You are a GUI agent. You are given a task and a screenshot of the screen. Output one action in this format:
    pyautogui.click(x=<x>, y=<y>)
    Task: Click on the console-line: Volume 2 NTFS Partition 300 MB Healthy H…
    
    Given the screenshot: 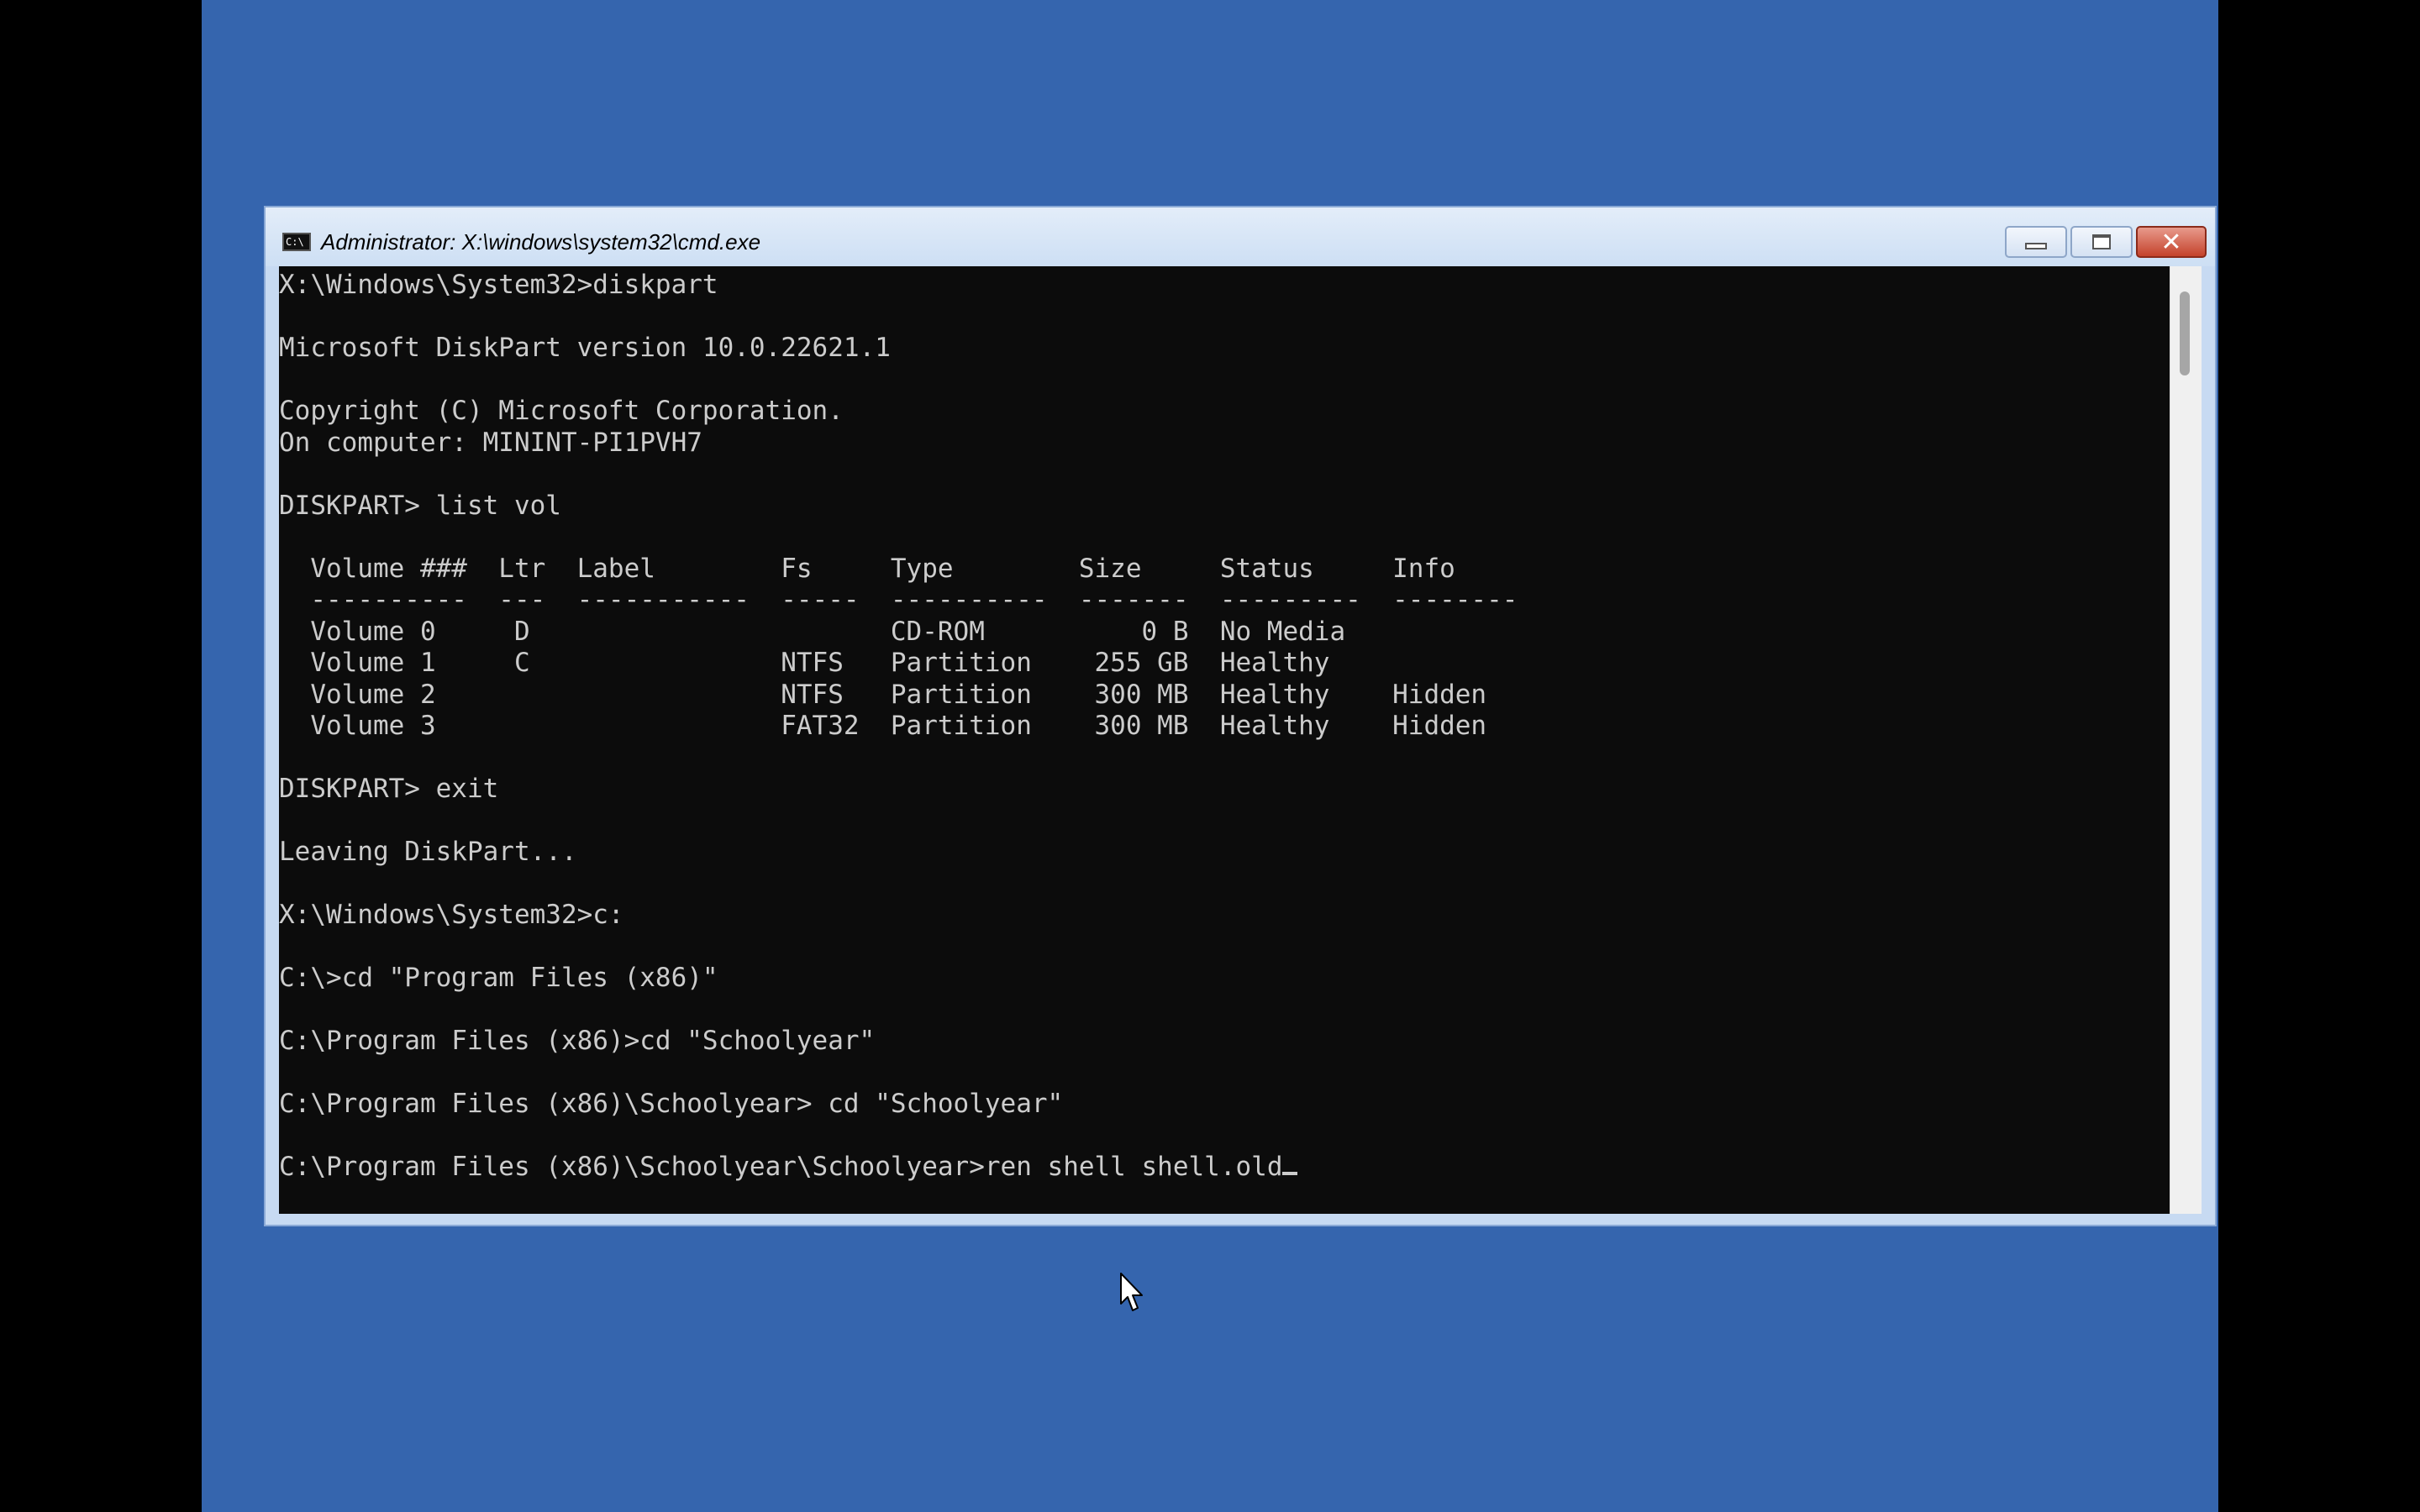 What is the action you would take?
    pyautogui.click(x=899, y=694)
    